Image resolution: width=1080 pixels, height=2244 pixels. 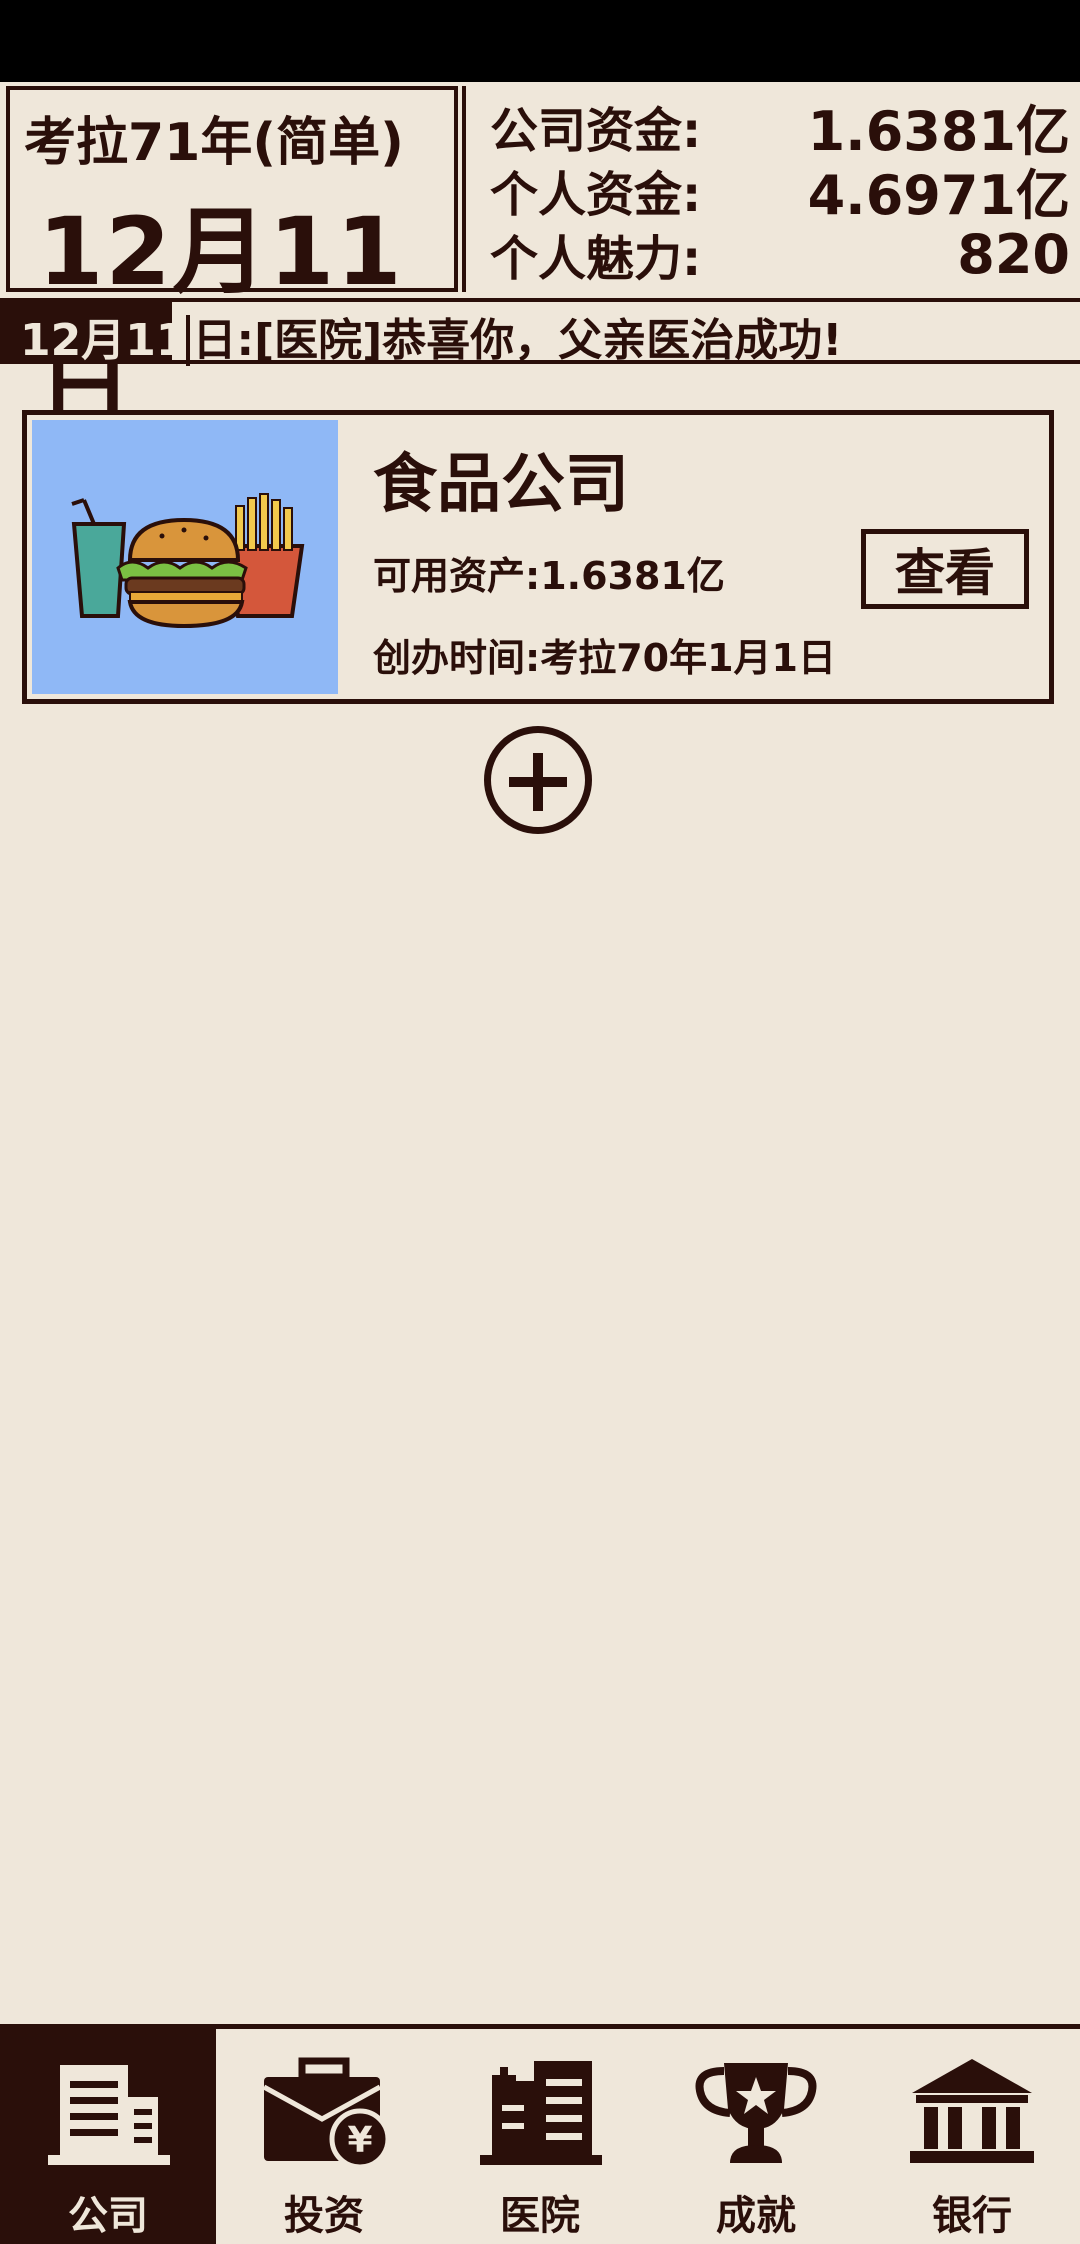 I want to click on nav-label-invest: 投资, so click(x=324, y=2216).